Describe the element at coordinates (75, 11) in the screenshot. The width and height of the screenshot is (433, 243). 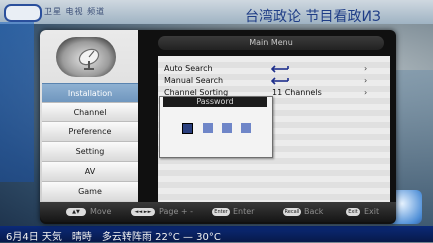
I see `channel-logo-text: 卫星 电视 频道` at that location.